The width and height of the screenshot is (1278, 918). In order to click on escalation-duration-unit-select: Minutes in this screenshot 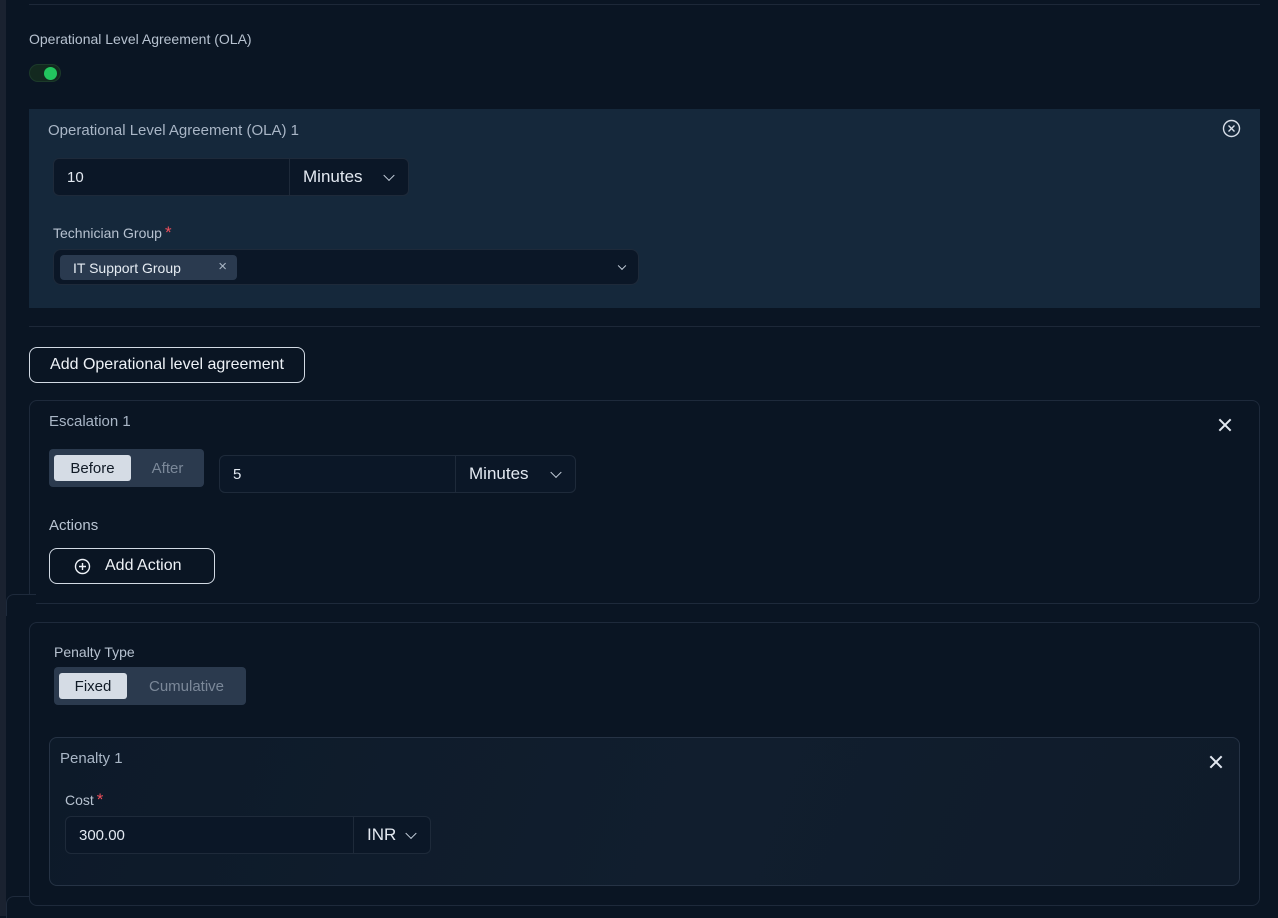, I will do `click(515, 474)`.